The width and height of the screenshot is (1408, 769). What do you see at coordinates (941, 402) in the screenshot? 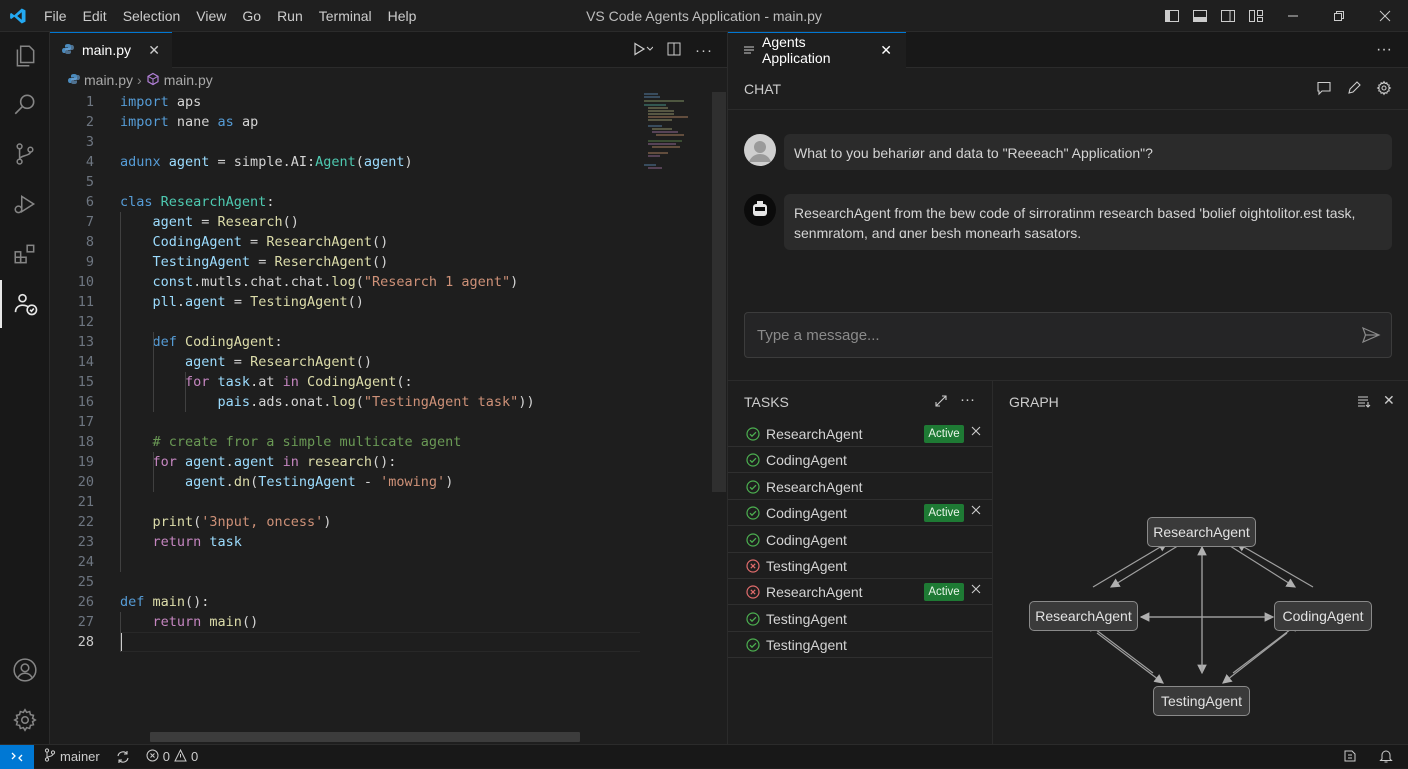
I see `expand-icon` at bounding box center [941, 402].